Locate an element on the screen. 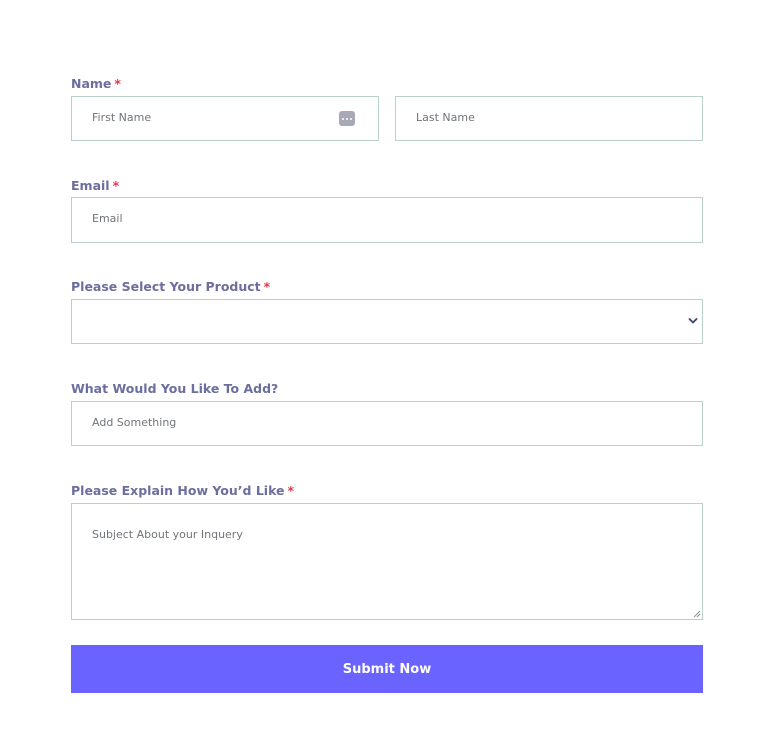 This screenshot has width=774, height=749. add-something-input: Add Something is located at coordinates (387, 423).